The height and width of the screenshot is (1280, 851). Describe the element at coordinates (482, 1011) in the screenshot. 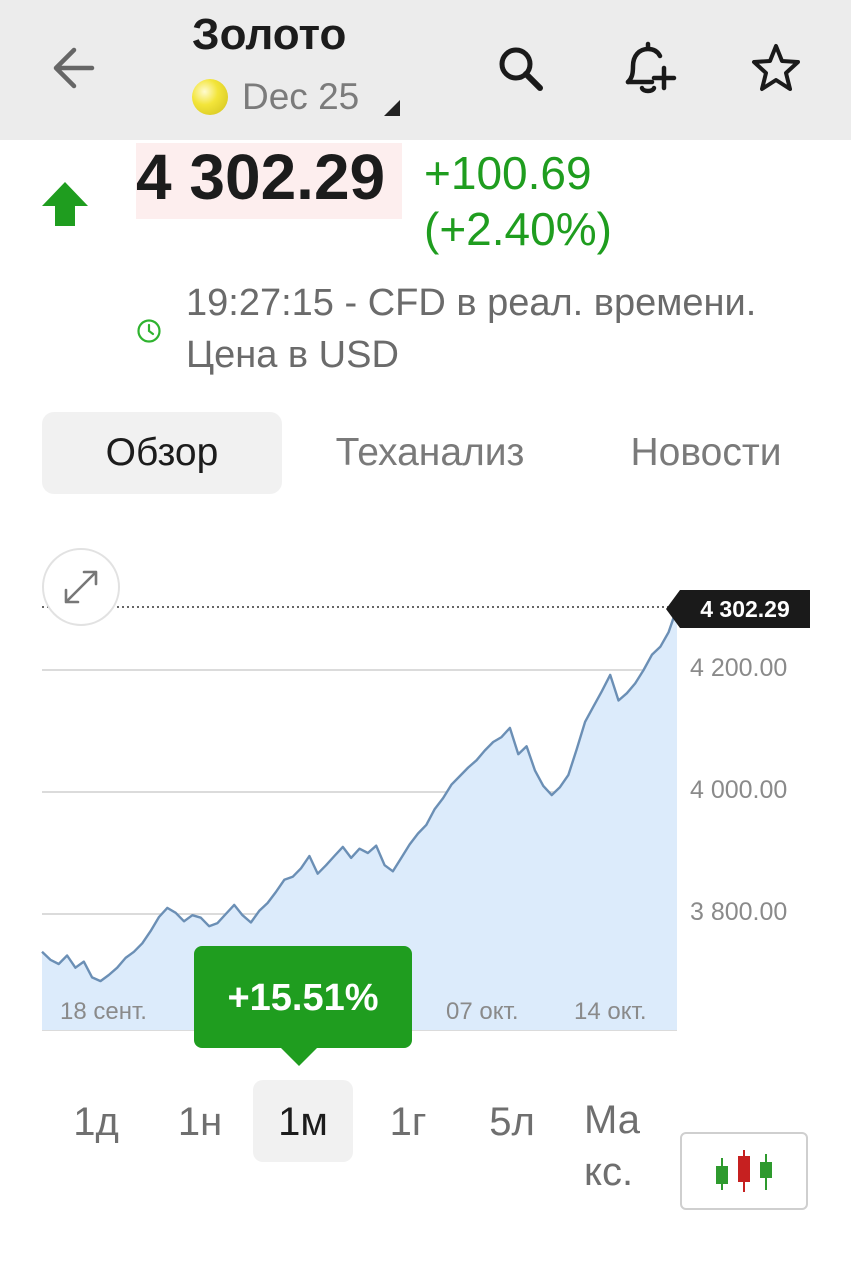

I see `x-tick-label: 07 окт.` at that location.